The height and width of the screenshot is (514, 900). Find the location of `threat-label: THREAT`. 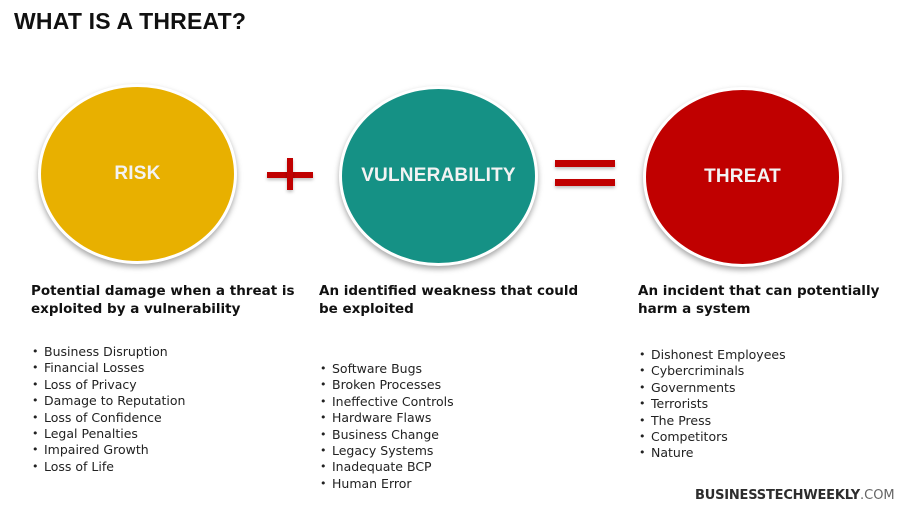

threat-label: THREAT is located at coordinates (742, 176).